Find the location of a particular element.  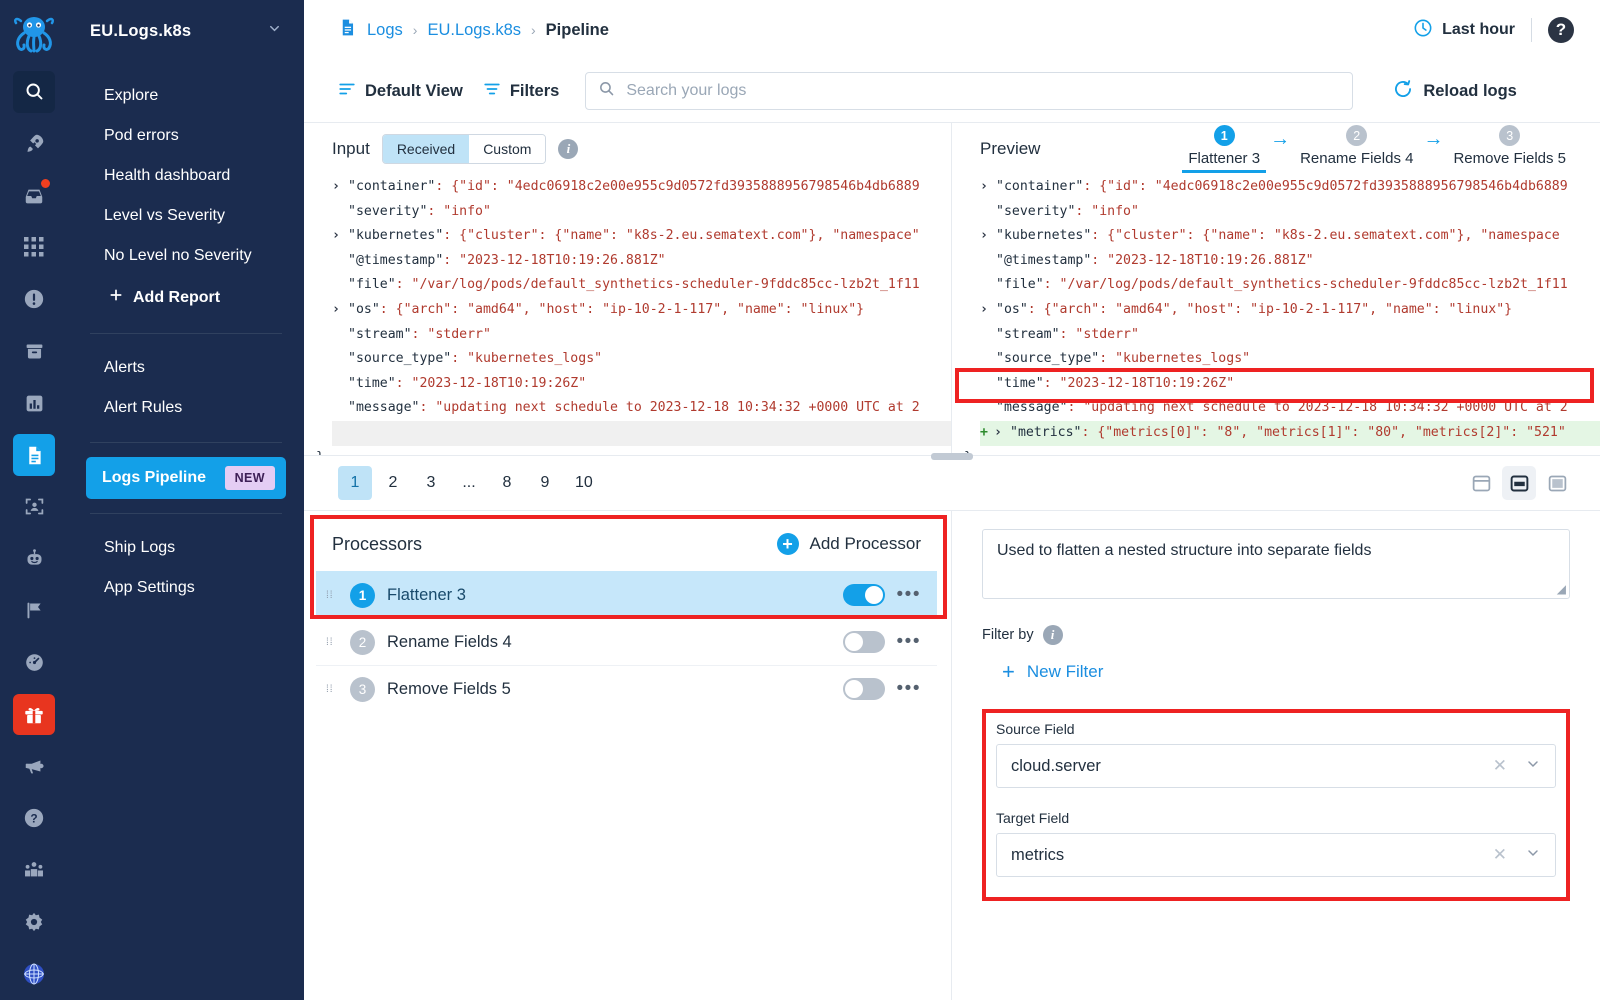

layout-full-icon is located at coordinates (1557, 483).